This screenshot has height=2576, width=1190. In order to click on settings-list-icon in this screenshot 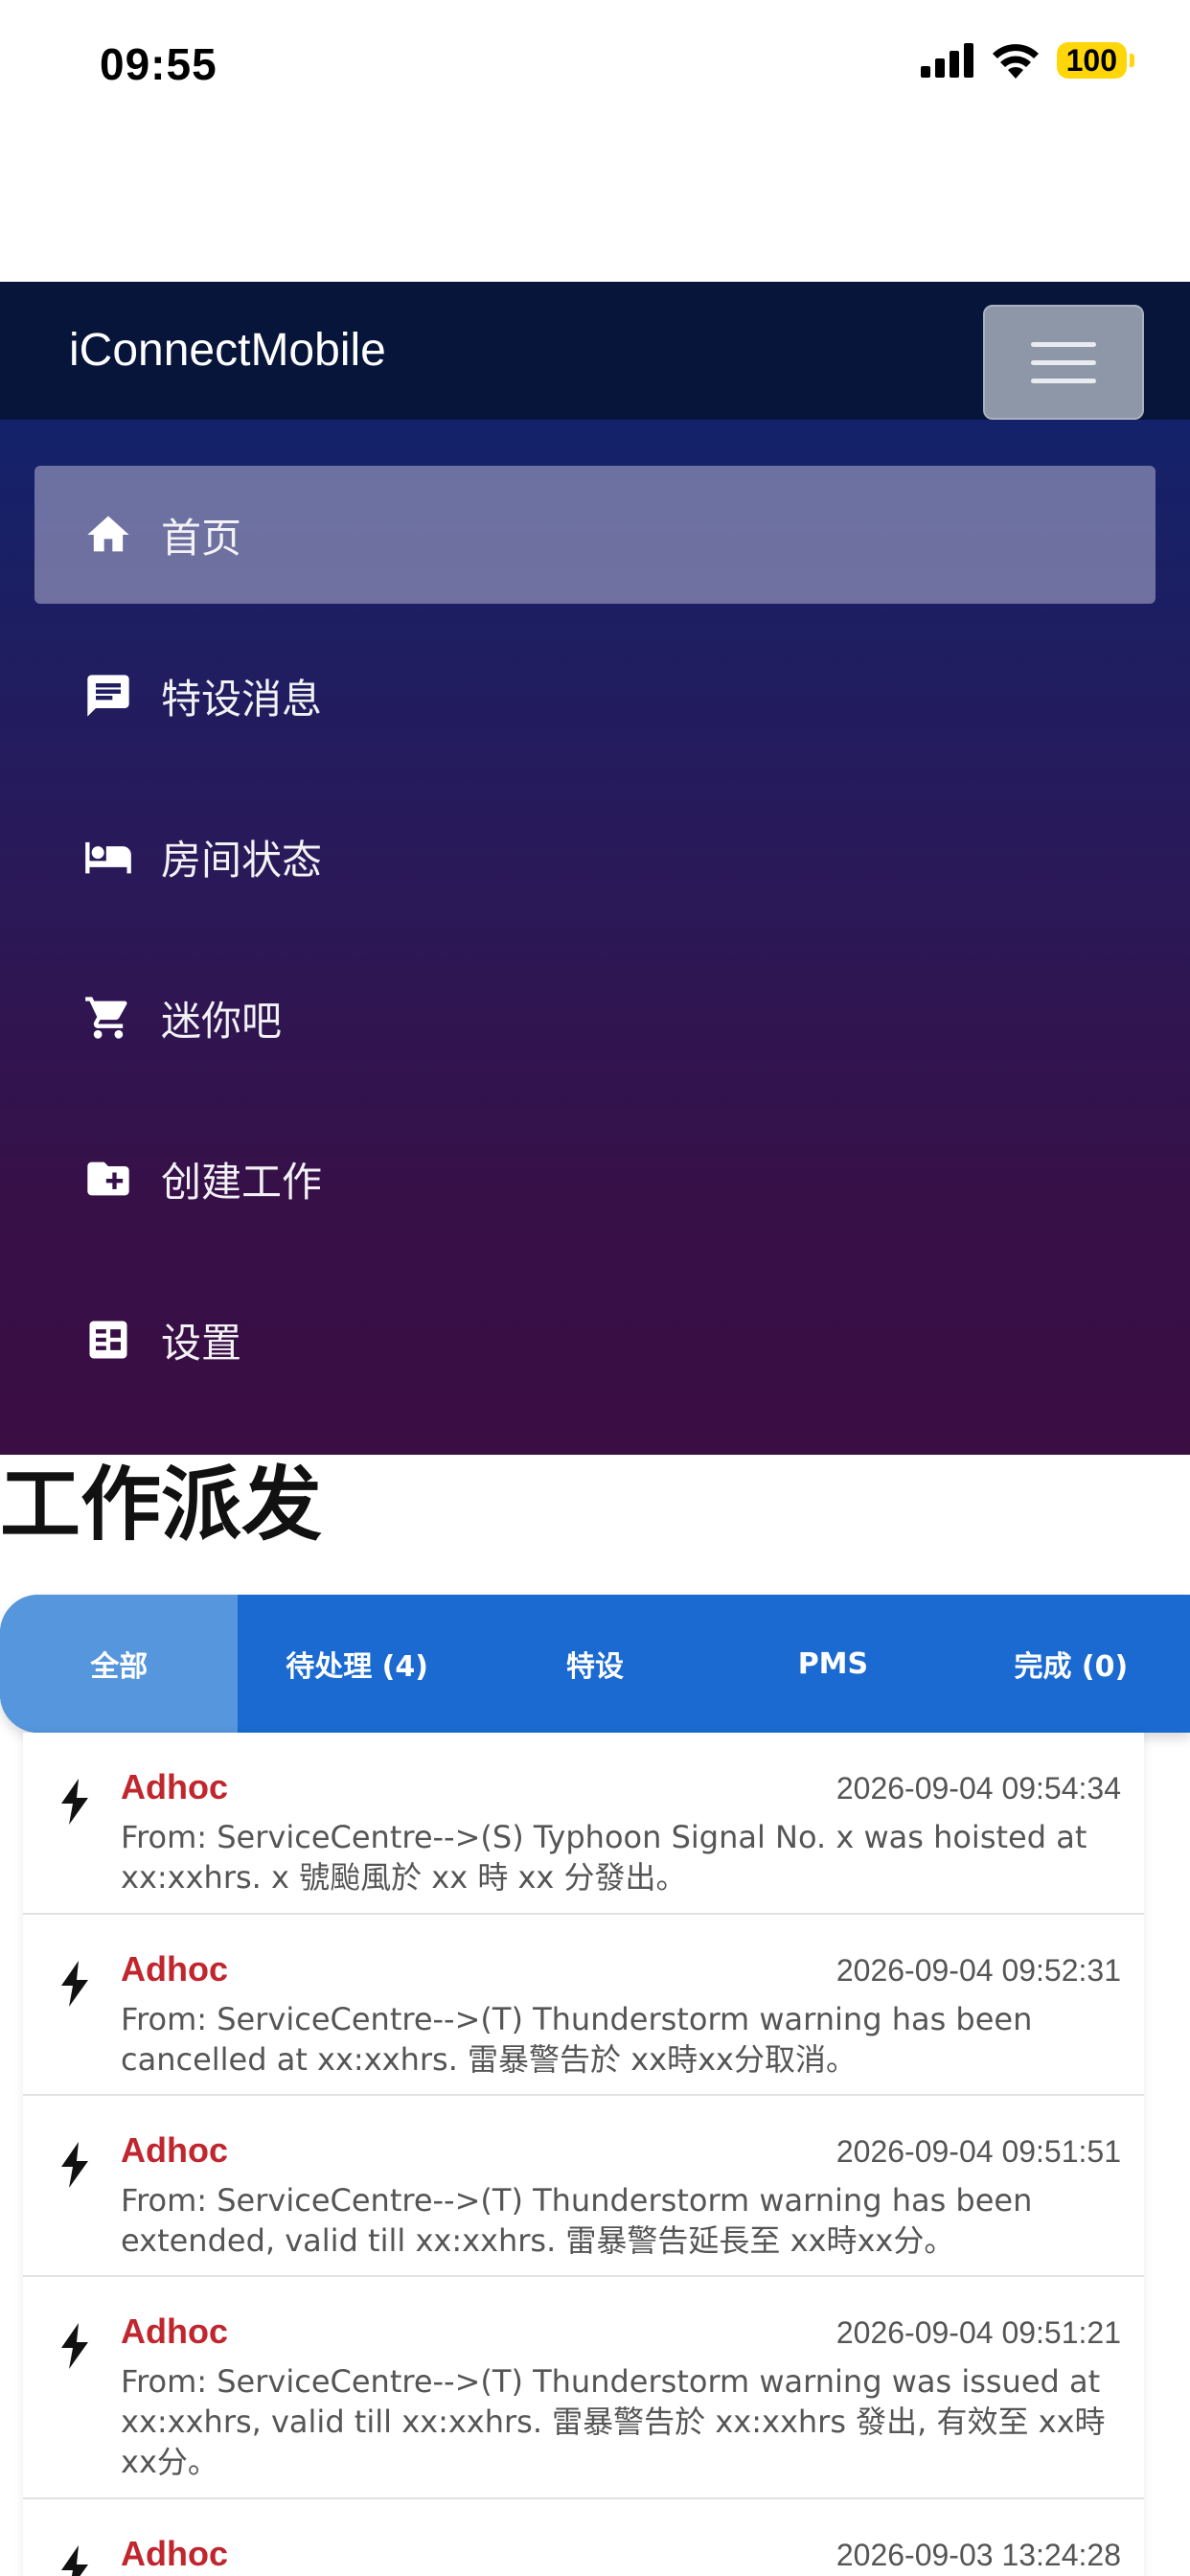, I will do `click(108, 1340)`.